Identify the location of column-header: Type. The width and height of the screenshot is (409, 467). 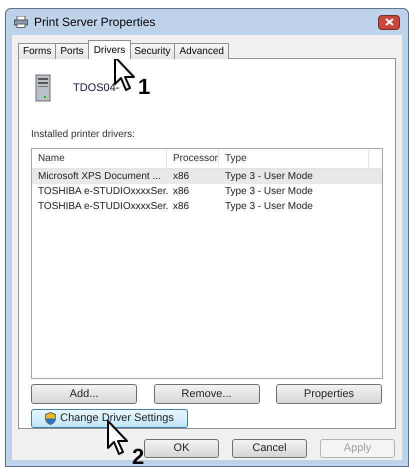
(294, 158).